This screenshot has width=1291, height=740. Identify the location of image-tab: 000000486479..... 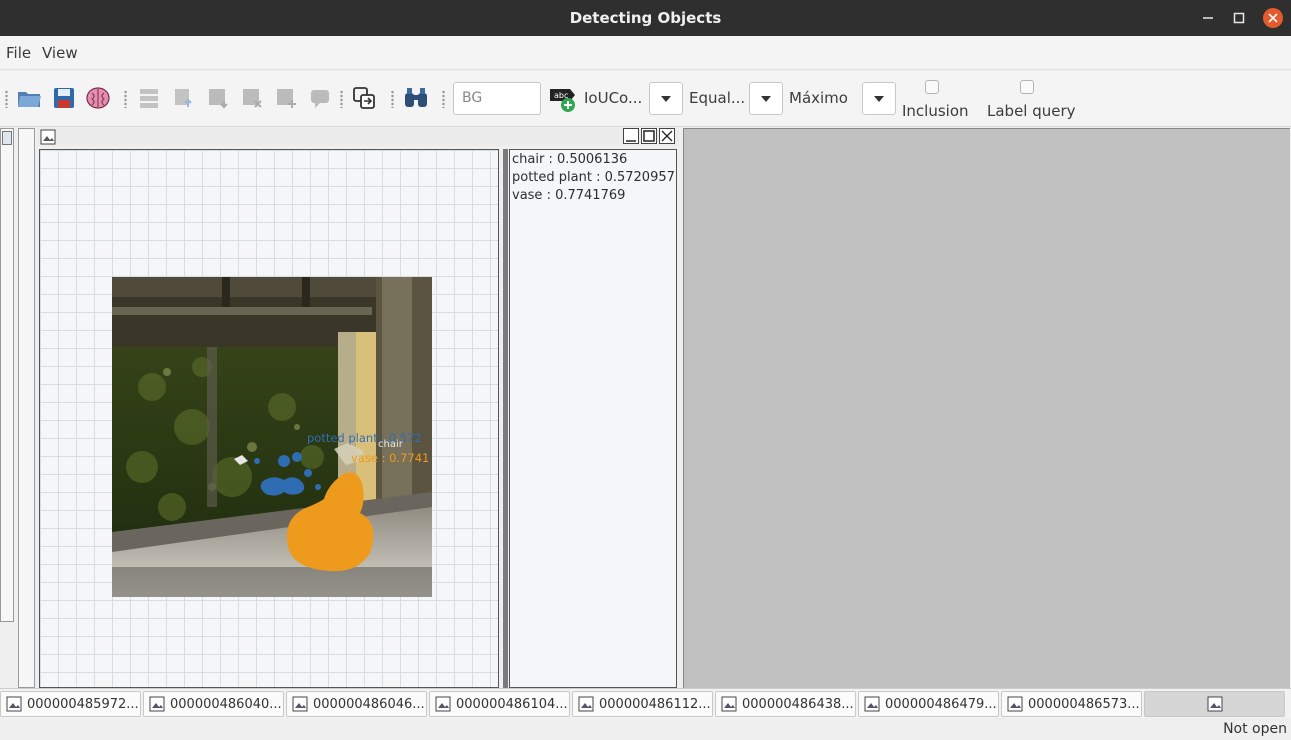
(928, 704).